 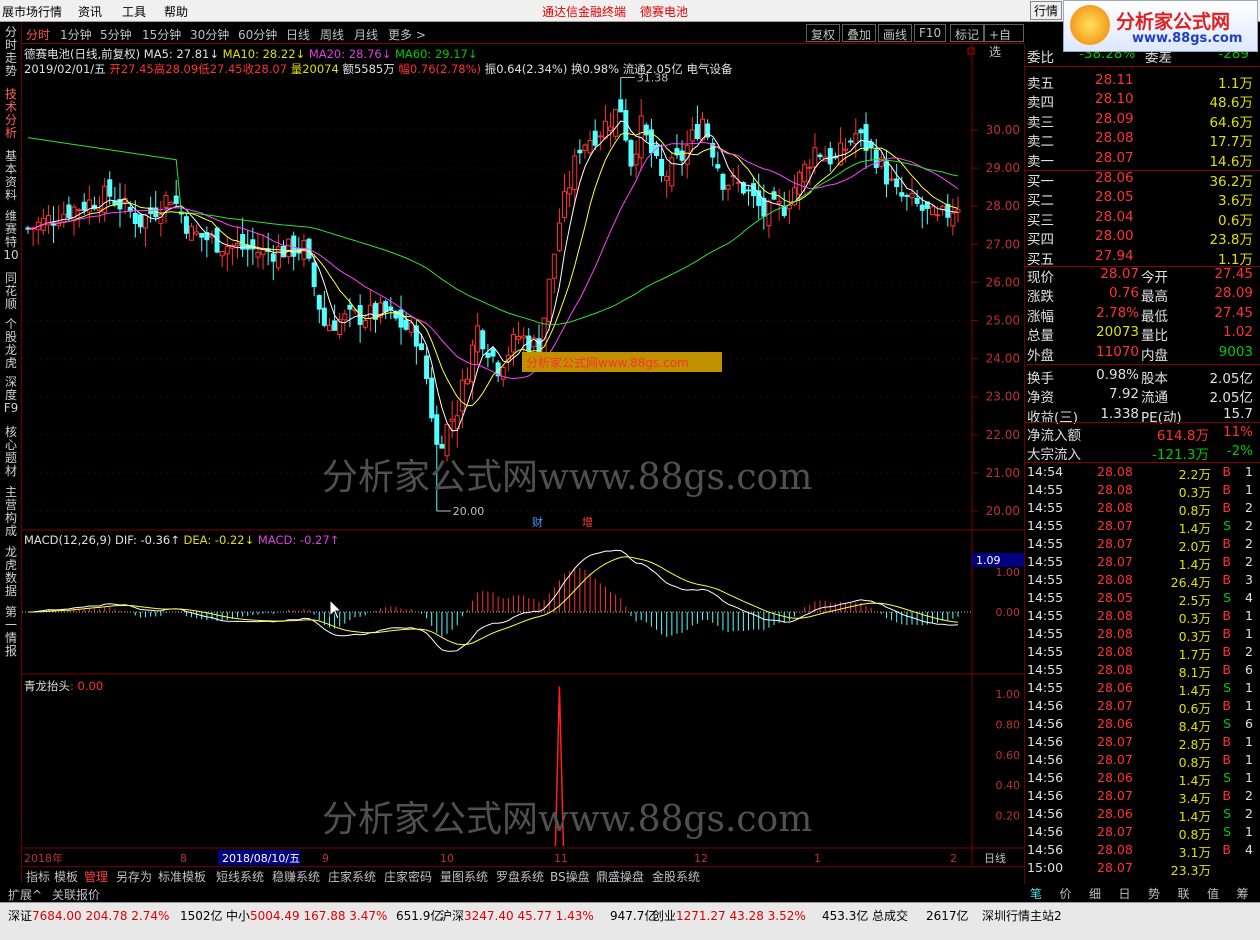 What do you see at coordinates (1115, 777) in the screenshot?
I see `tick-price: 28.06` at bounding box center [1115, 777].